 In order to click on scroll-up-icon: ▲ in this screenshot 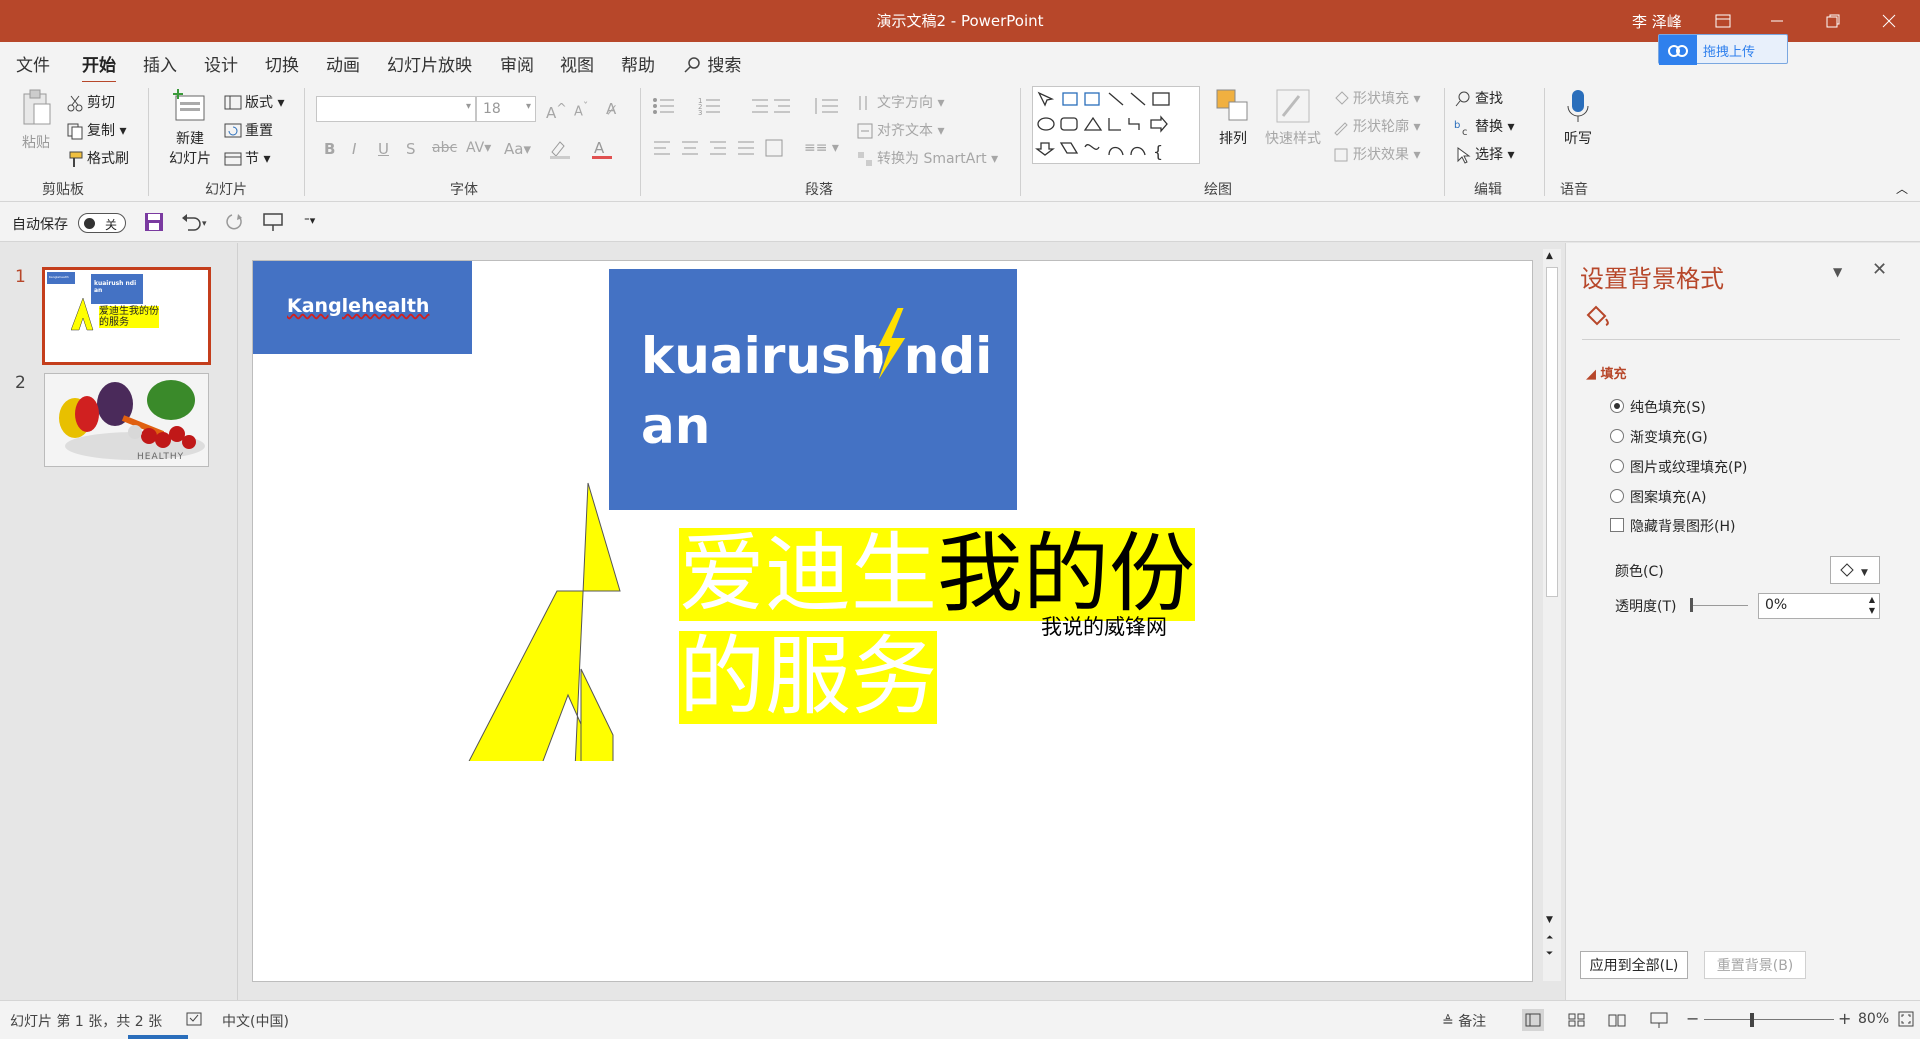, I will do `click(1549, 256)`.